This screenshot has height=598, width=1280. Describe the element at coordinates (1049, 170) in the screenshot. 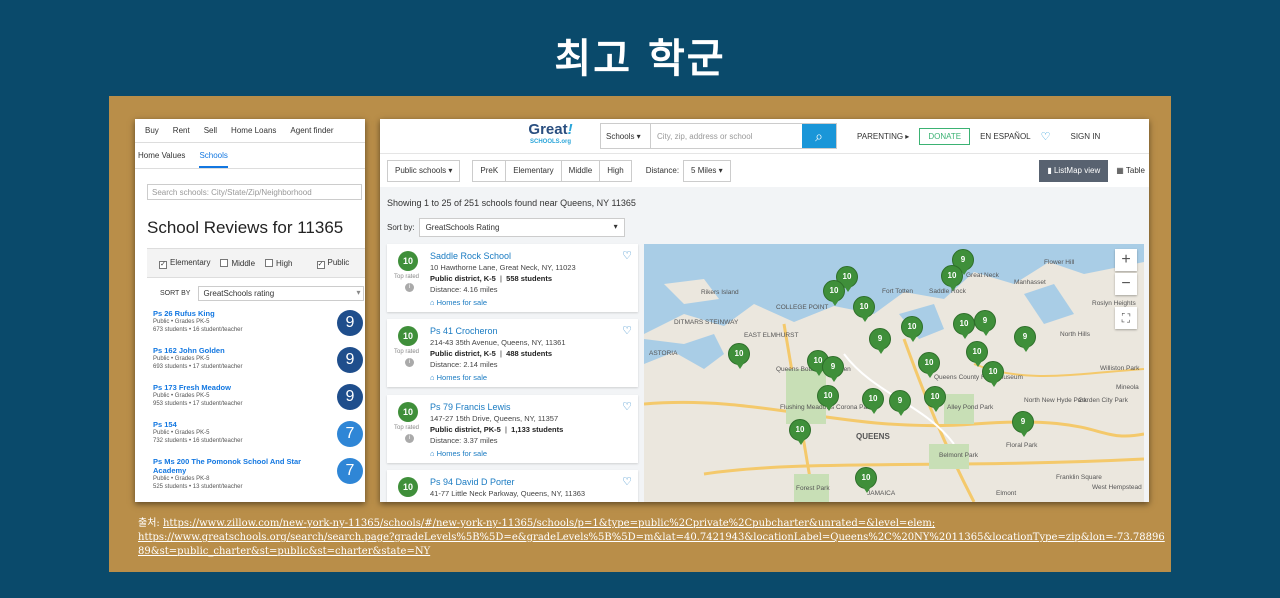

I see `map-icon: ▮` at that location.